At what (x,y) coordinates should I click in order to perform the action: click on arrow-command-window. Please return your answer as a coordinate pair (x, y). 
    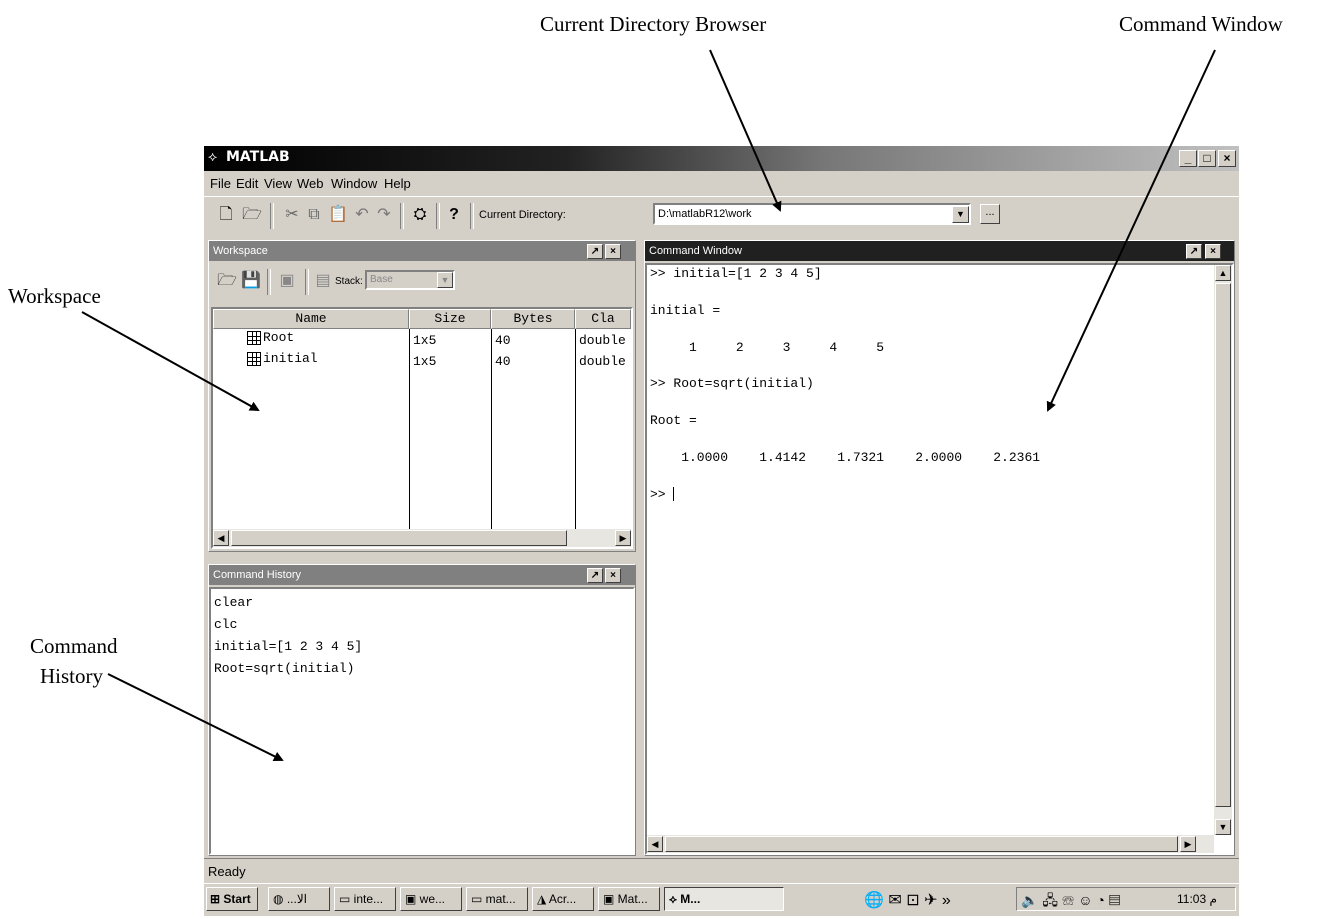
    Looking at the image, I should click on (1131, 230).